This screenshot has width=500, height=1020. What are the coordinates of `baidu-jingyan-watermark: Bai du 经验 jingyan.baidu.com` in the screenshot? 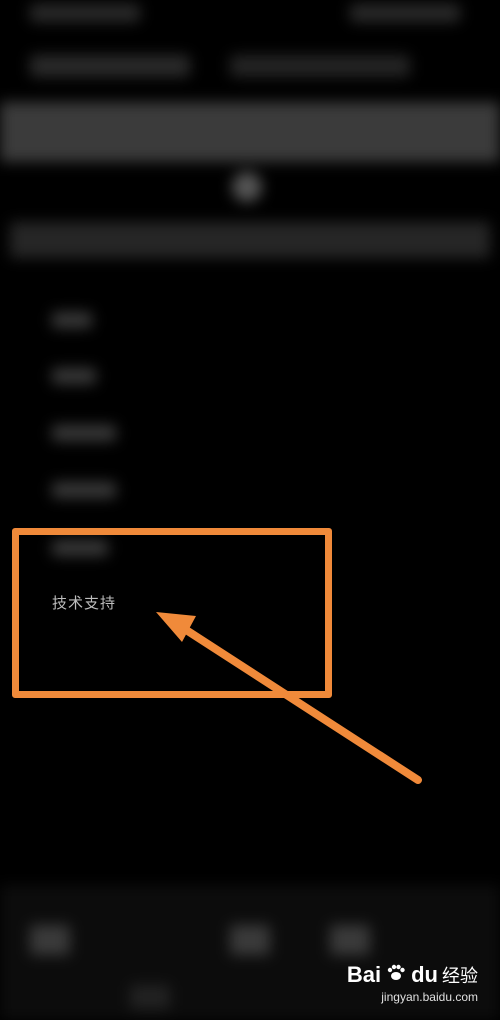 It's located at (412, 983).